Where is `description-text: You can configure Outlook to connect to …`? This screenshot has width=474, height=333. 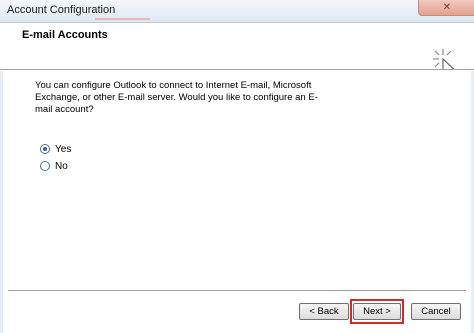 description-text: You can configure Outlook to connect to … is located at coordinates (176, 97).